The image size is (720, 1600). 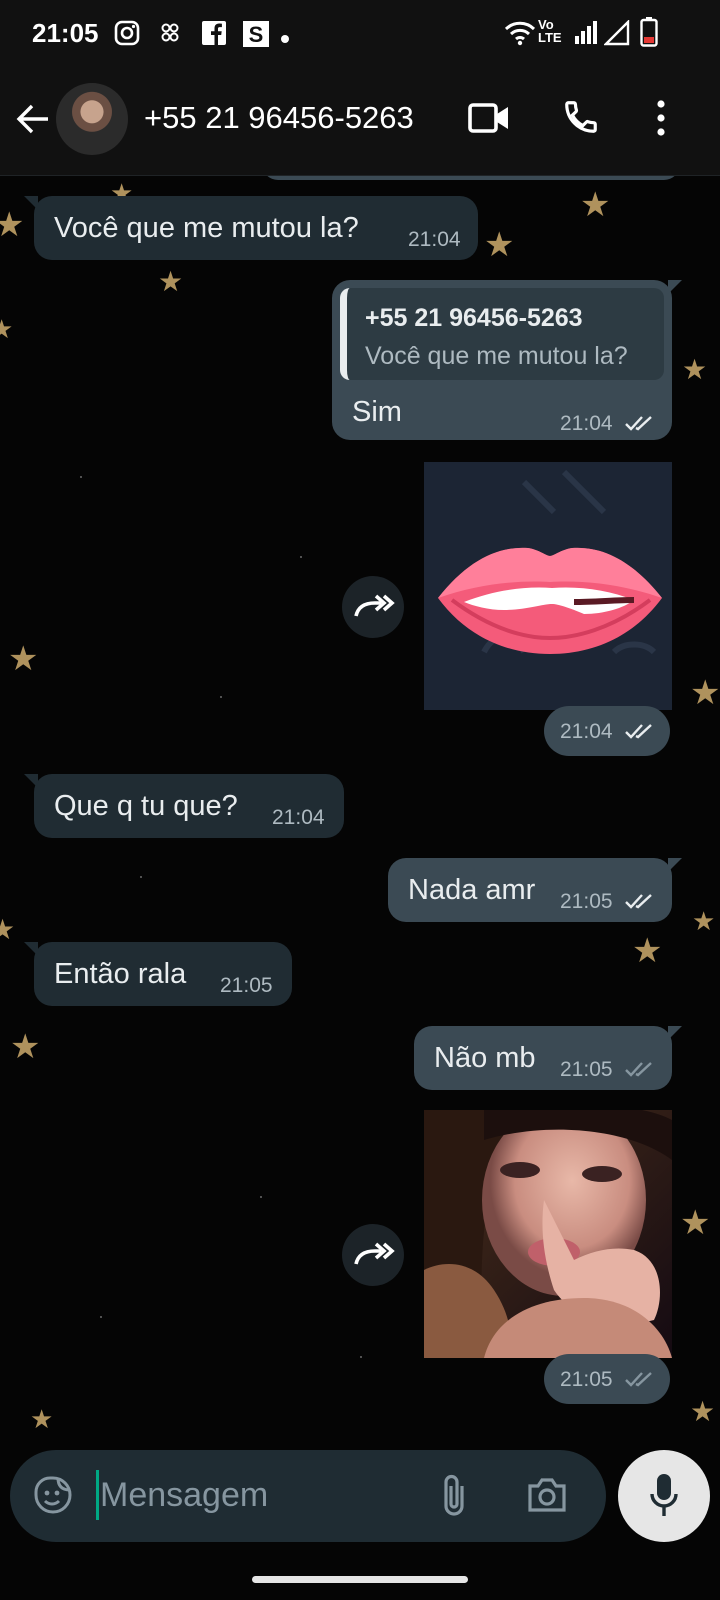 I want to click on message-text: Sim, so click(x=377, y=412).